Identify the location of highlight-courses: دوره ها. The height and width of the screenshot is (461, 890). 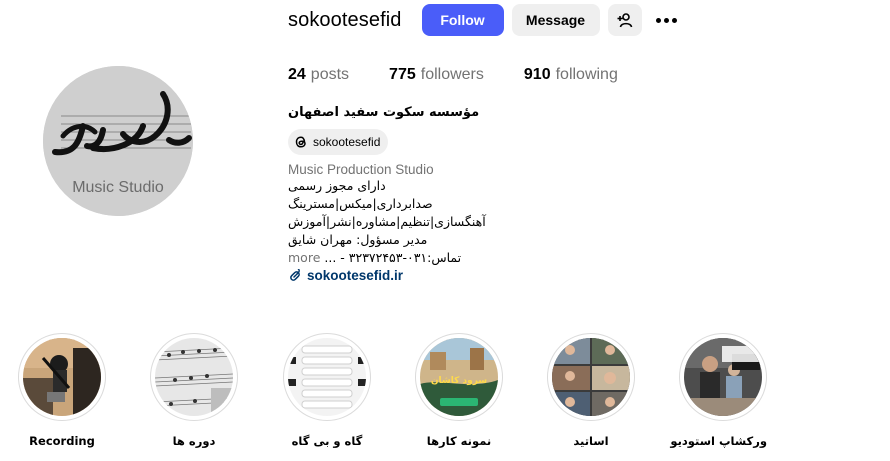
(194, 390).